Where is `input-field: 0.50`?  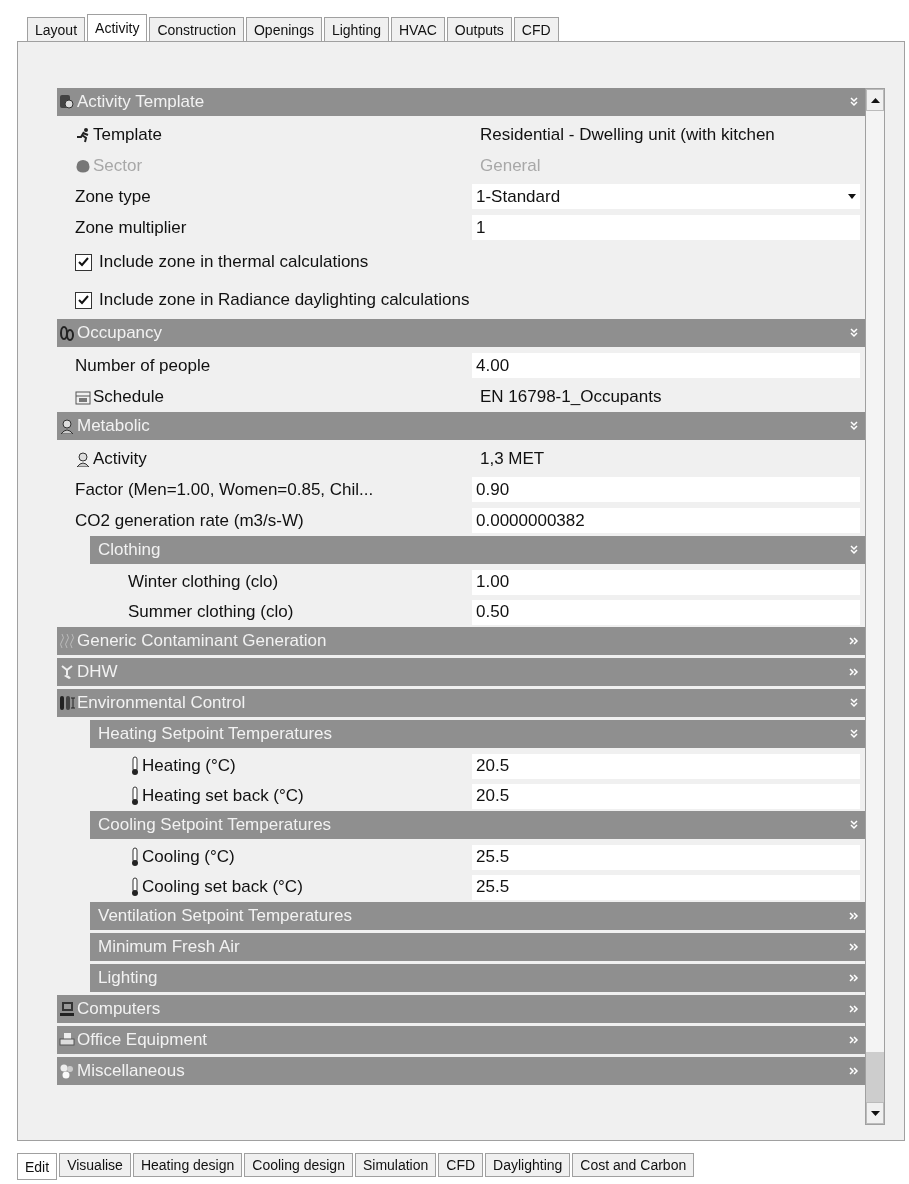
input-field: 0.50 is located at coordinates (666, 612).